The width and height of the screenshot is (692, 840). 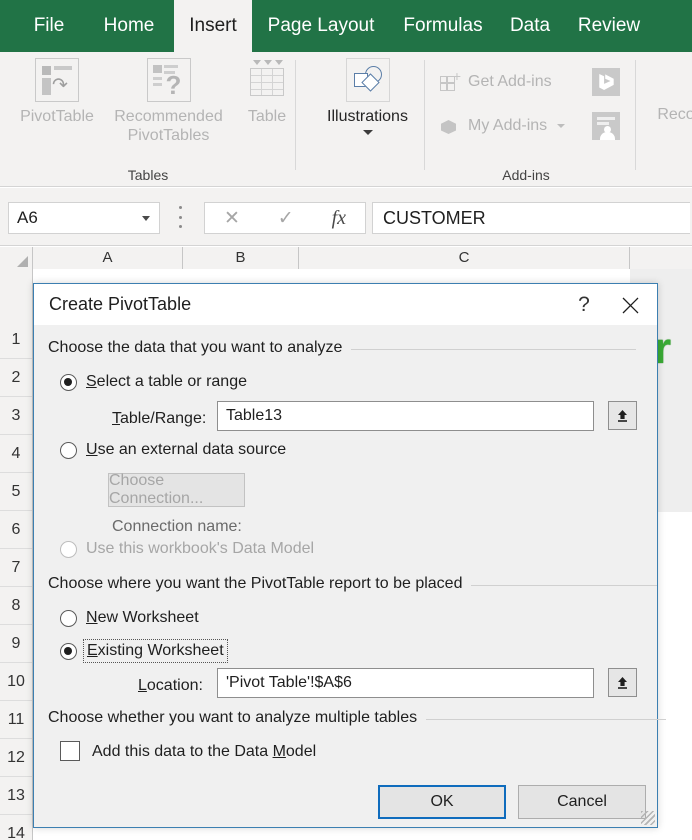 What do you see at coordinates (168, 135) in the screenshot?
I see `recommended-pivottables-label-line2: PivotTables` at bounding box center [168, 135].